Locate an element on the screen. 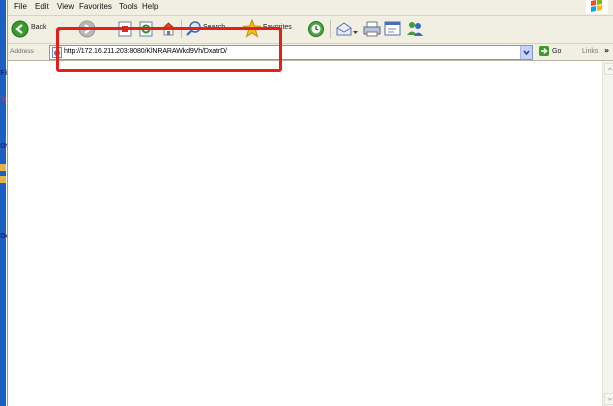 Image resolution: width=613 pixels, height=406 pixels. history-button is located at coordinates (316, 30).